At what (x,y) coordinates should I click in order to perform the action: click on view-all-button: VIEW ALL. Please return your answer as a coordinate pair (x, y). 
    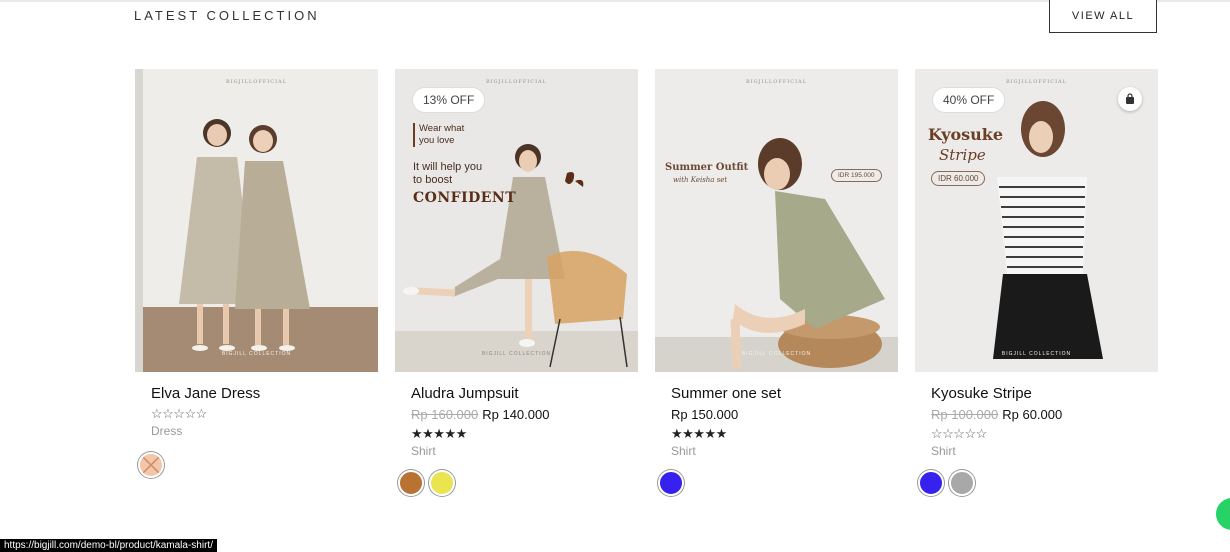
    Looking at the image, I should click on (1103, 16).